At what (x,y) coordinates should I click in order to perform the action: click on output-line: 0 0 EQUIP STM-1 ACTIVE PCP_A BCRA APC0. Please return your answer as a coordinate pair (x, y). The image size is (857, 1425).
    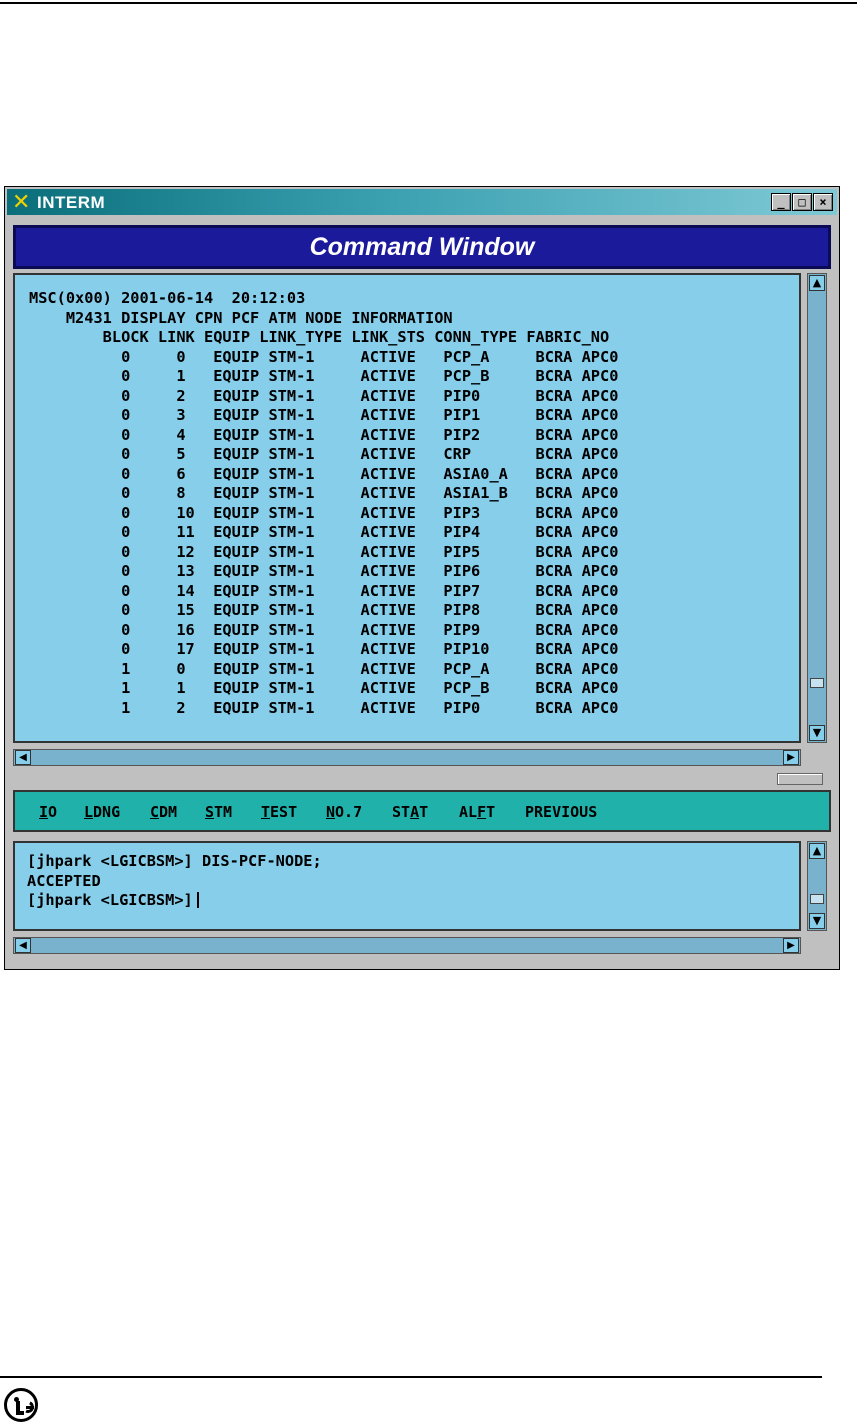
    Looking at the image, I should click on (324, 356).